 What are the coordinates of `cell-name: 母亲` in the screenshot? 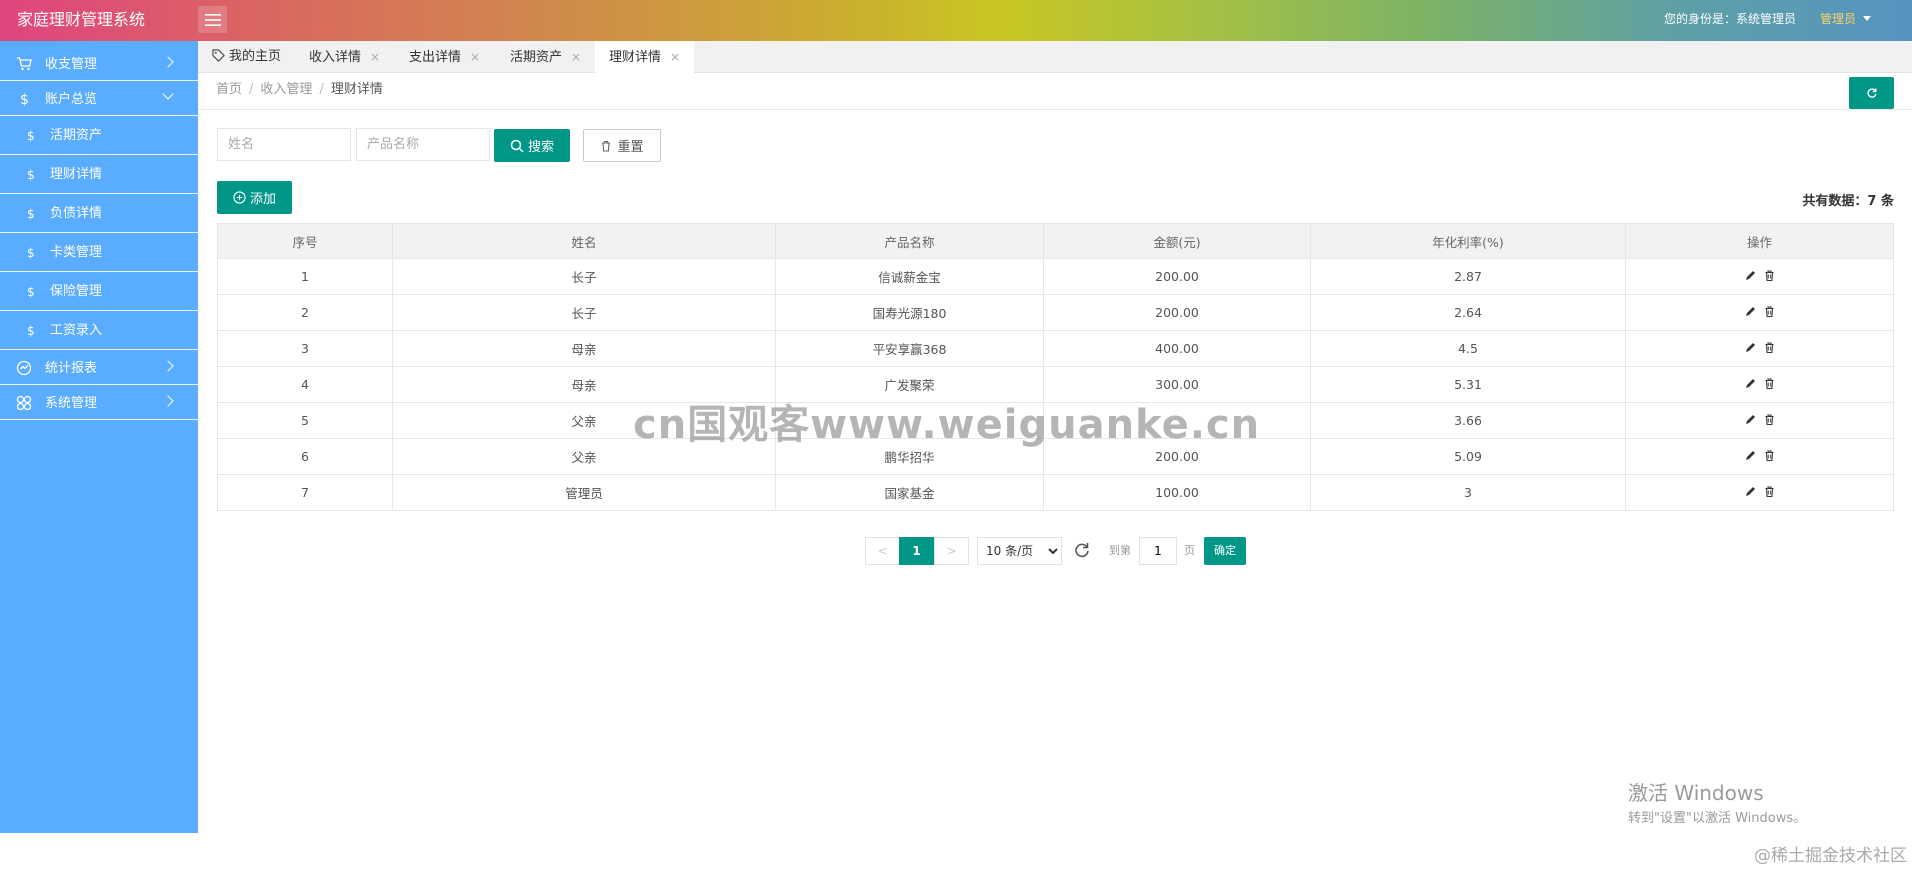 It's located at (584, 348).